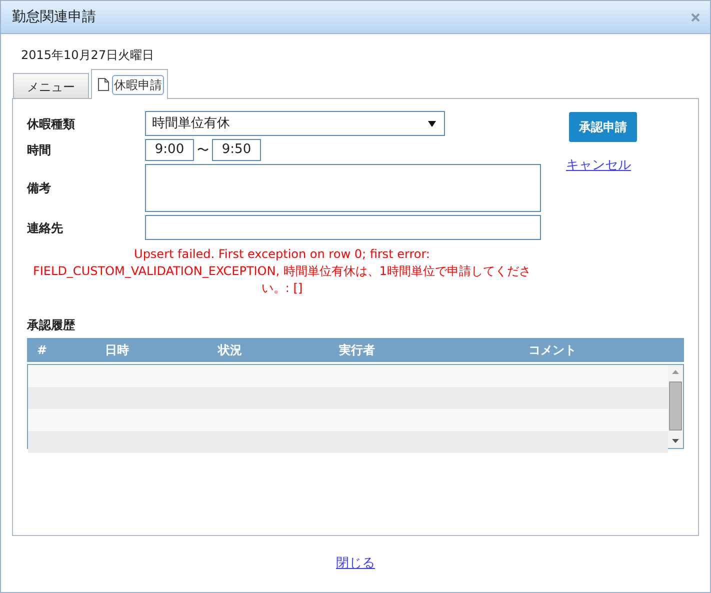 The height and width of the screenshot is (593, 711). What do you see at coordinates (39, 150) in the screenshot?
I see `field-label: 時間` at bounding box center [39, 150].